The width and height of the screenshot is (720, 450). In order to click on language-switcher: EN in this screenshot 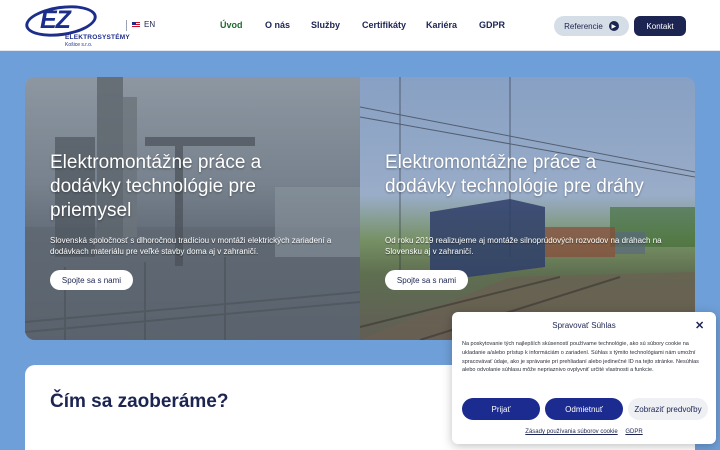, I will do `click(143, 24)`.